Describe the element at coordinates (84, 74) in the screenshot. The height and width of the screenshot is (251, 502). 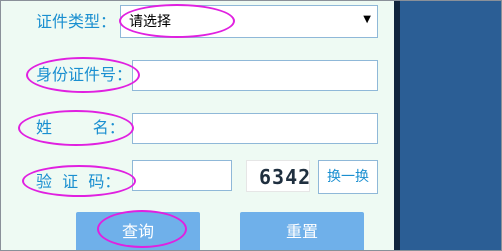
I see `id-number-label: 身份证件号：` at that location.